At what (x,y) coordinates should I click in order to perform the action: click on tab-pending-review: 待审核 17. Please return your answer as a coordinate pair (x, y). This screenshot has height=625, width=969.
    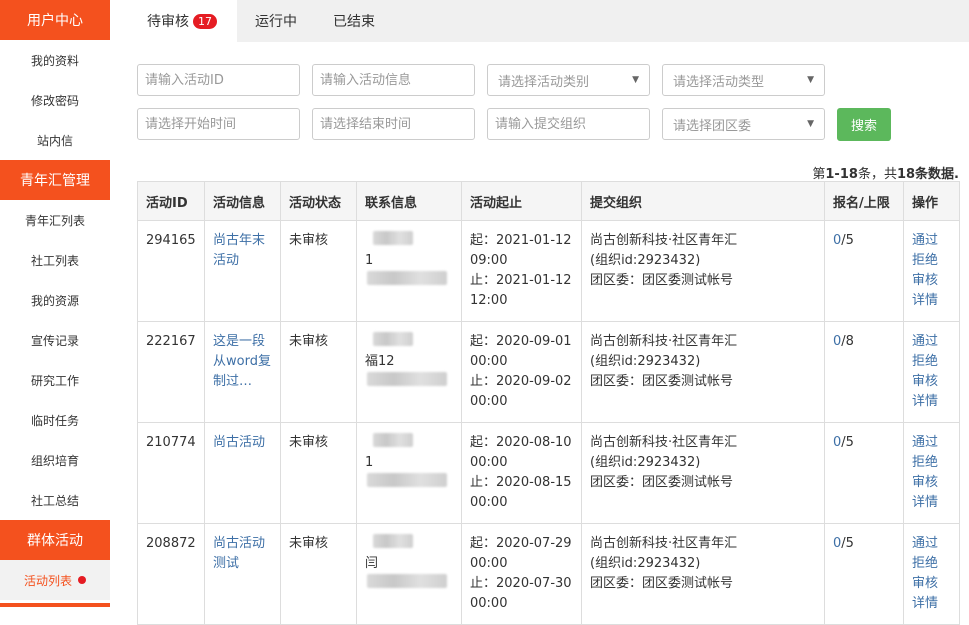
    Looking at the image, I should click on (182, 21).